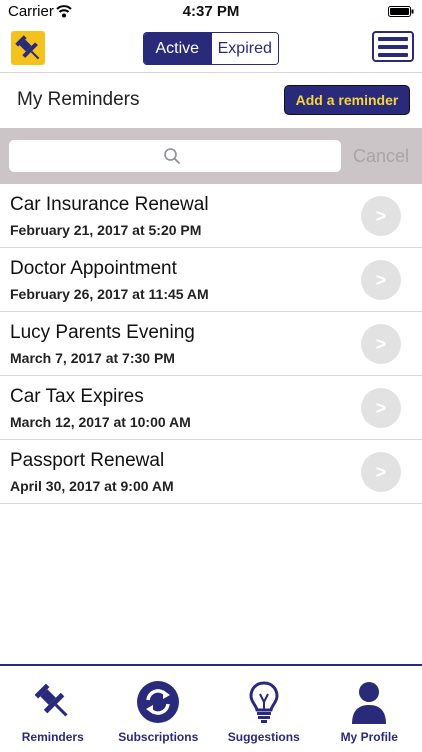 The width and height of the screenshot is (422, 752). Describe the element at coordinates (102, 333) in the screenshot. I see `reminder-title: Lucy Parents Evening` at that location.